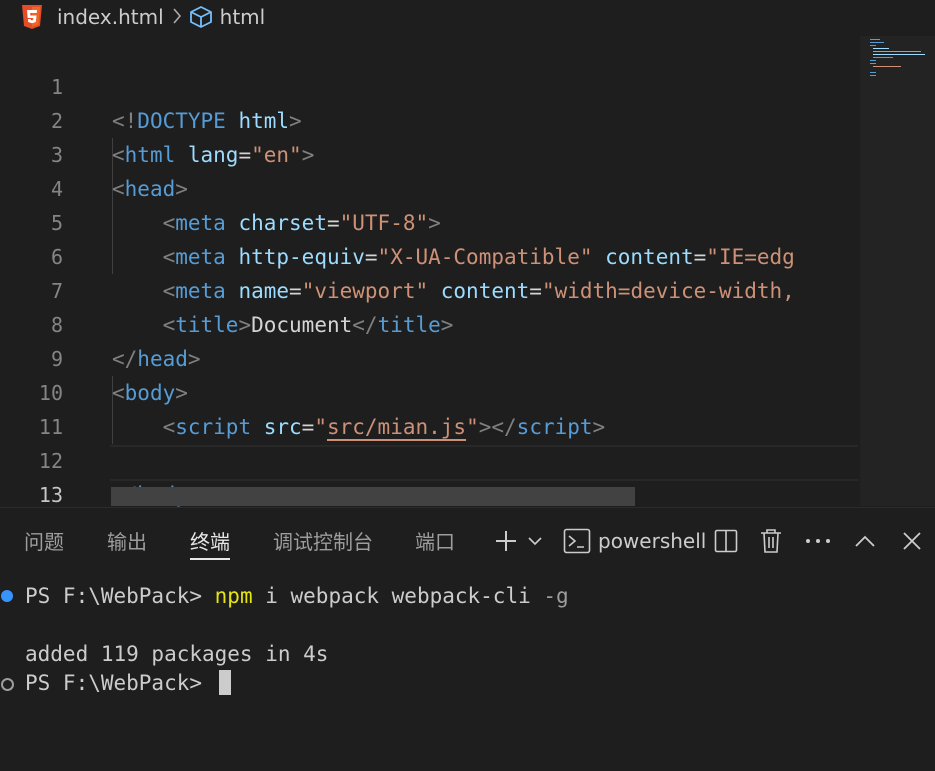 Image resolution: width=935 pixels, height=771 pixels. I want to click on panel-tabs: 问题 输出 终端 调试控制台 端口 powershell, so click(467, 541).